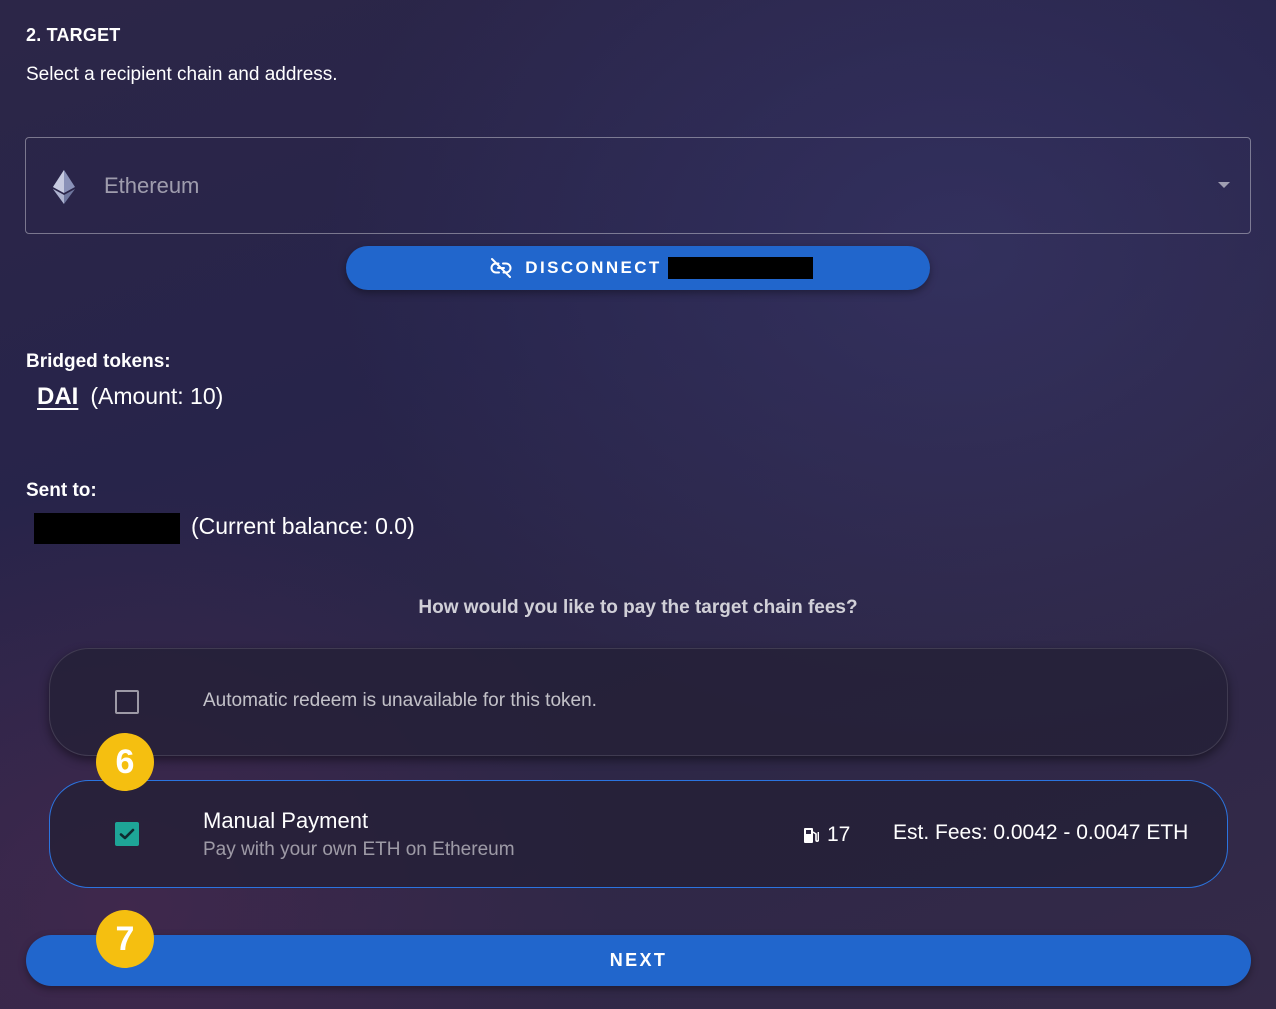 This screenshot has height=1009, width=1276. What do you see at coordinates (57, 397) in the screenshot?
I see `token-symbol-link: DAI` at bounding box center [57, 397].